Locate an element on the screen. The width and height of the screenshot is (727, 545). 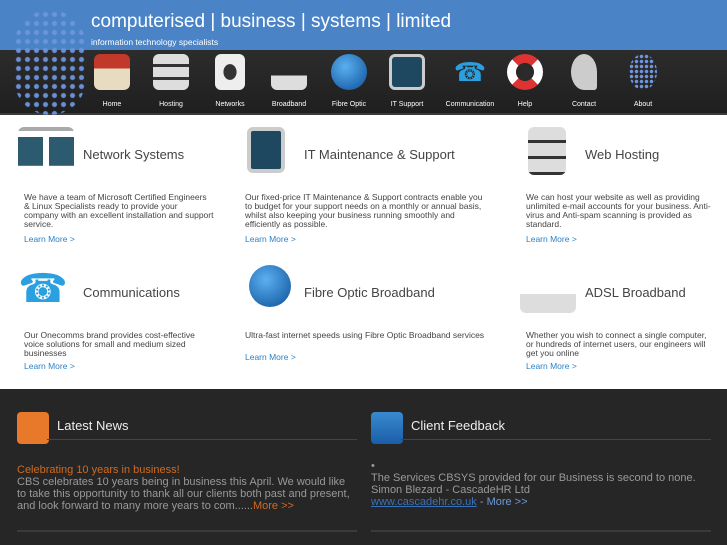
news-more-link: More >> is located at coordinates (273, 506).